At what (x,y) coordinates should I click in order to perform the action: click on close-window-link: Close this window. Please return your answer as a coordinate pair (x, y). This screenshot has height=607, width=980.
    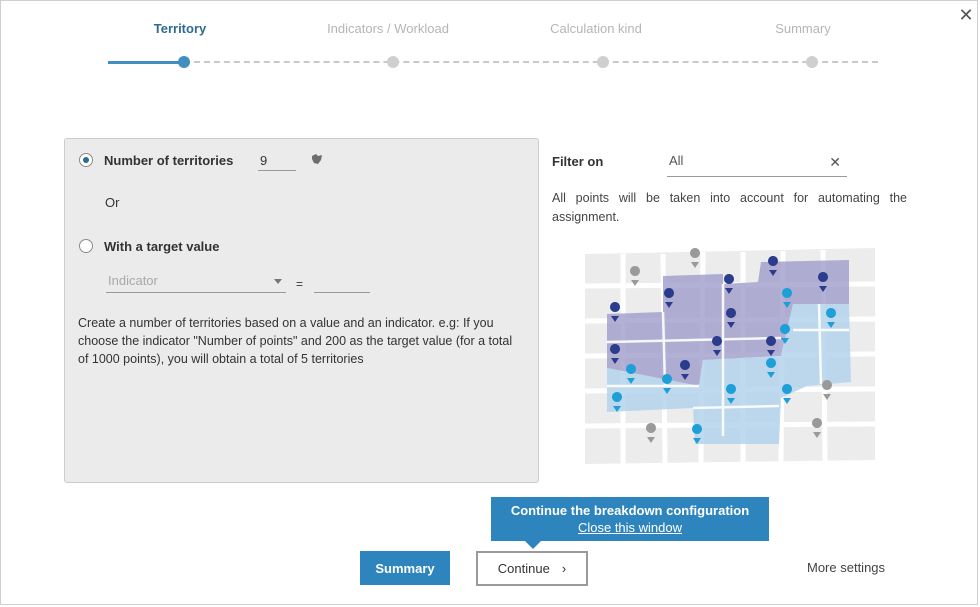
    Looking at the image, I should click on (630, 527).